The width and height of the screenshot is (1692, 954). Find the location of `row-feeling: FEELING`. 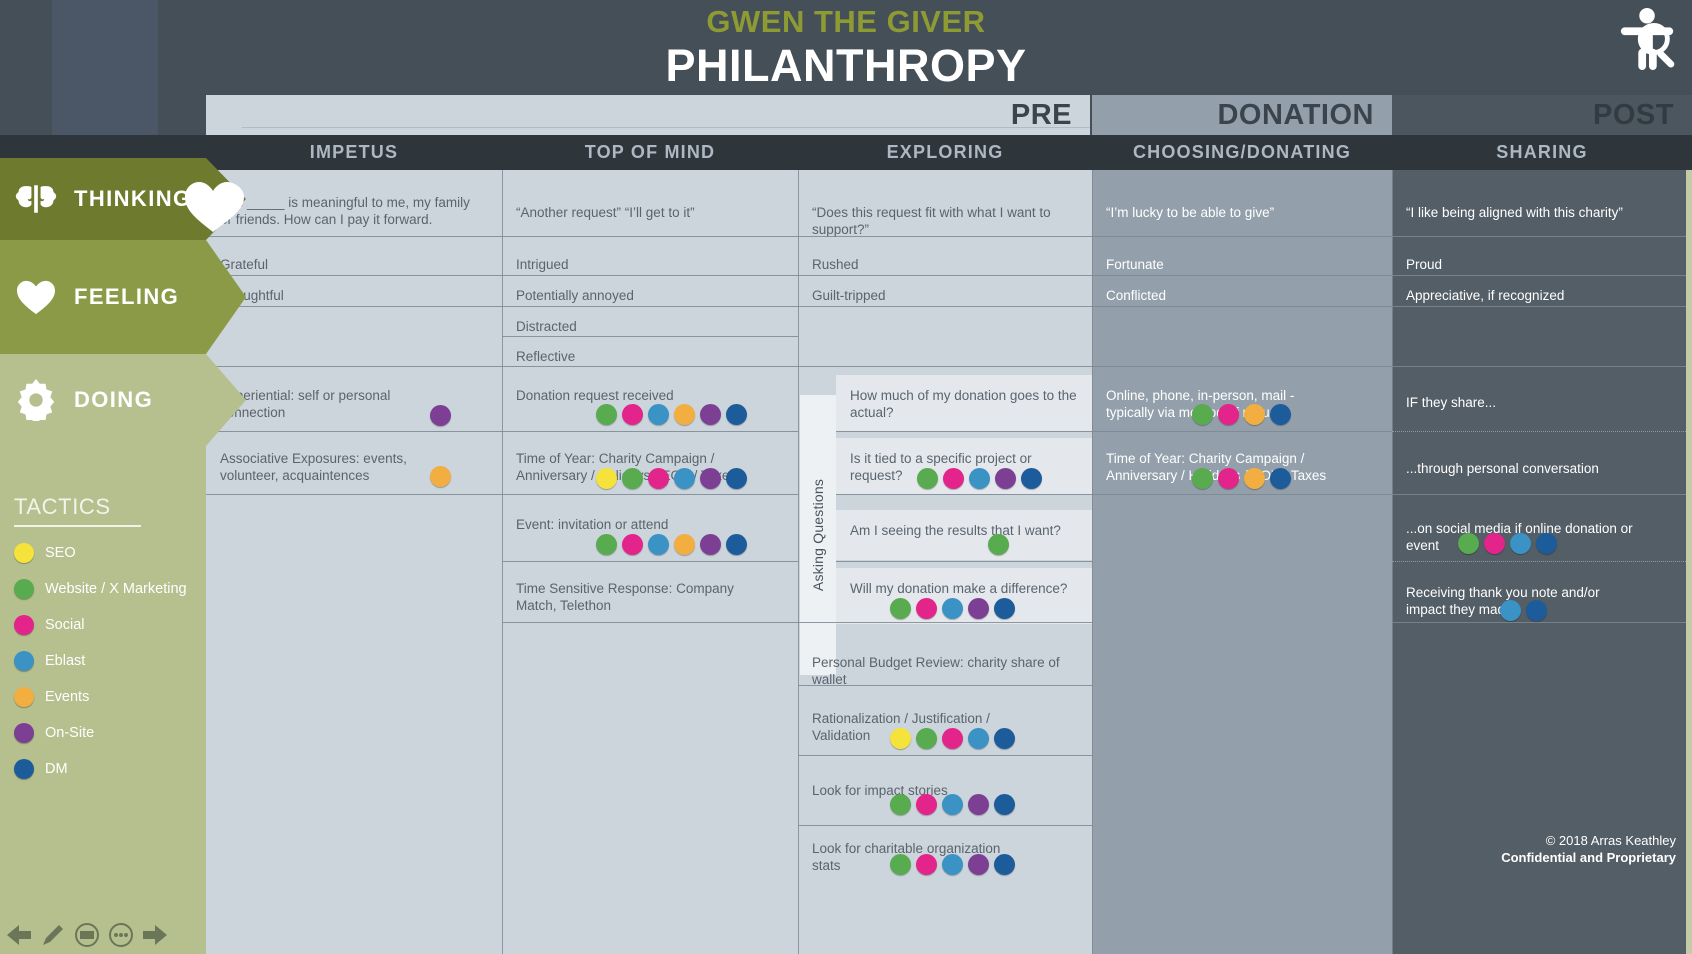

row-feeling: FEELING is located at coordinates (123, 297).